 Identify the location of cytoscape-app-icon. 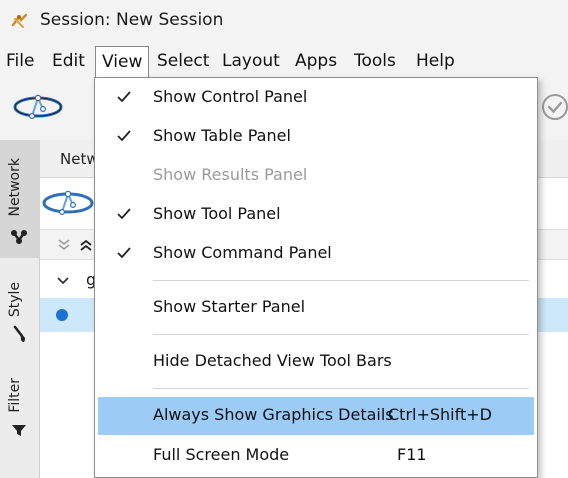
(19, 20).